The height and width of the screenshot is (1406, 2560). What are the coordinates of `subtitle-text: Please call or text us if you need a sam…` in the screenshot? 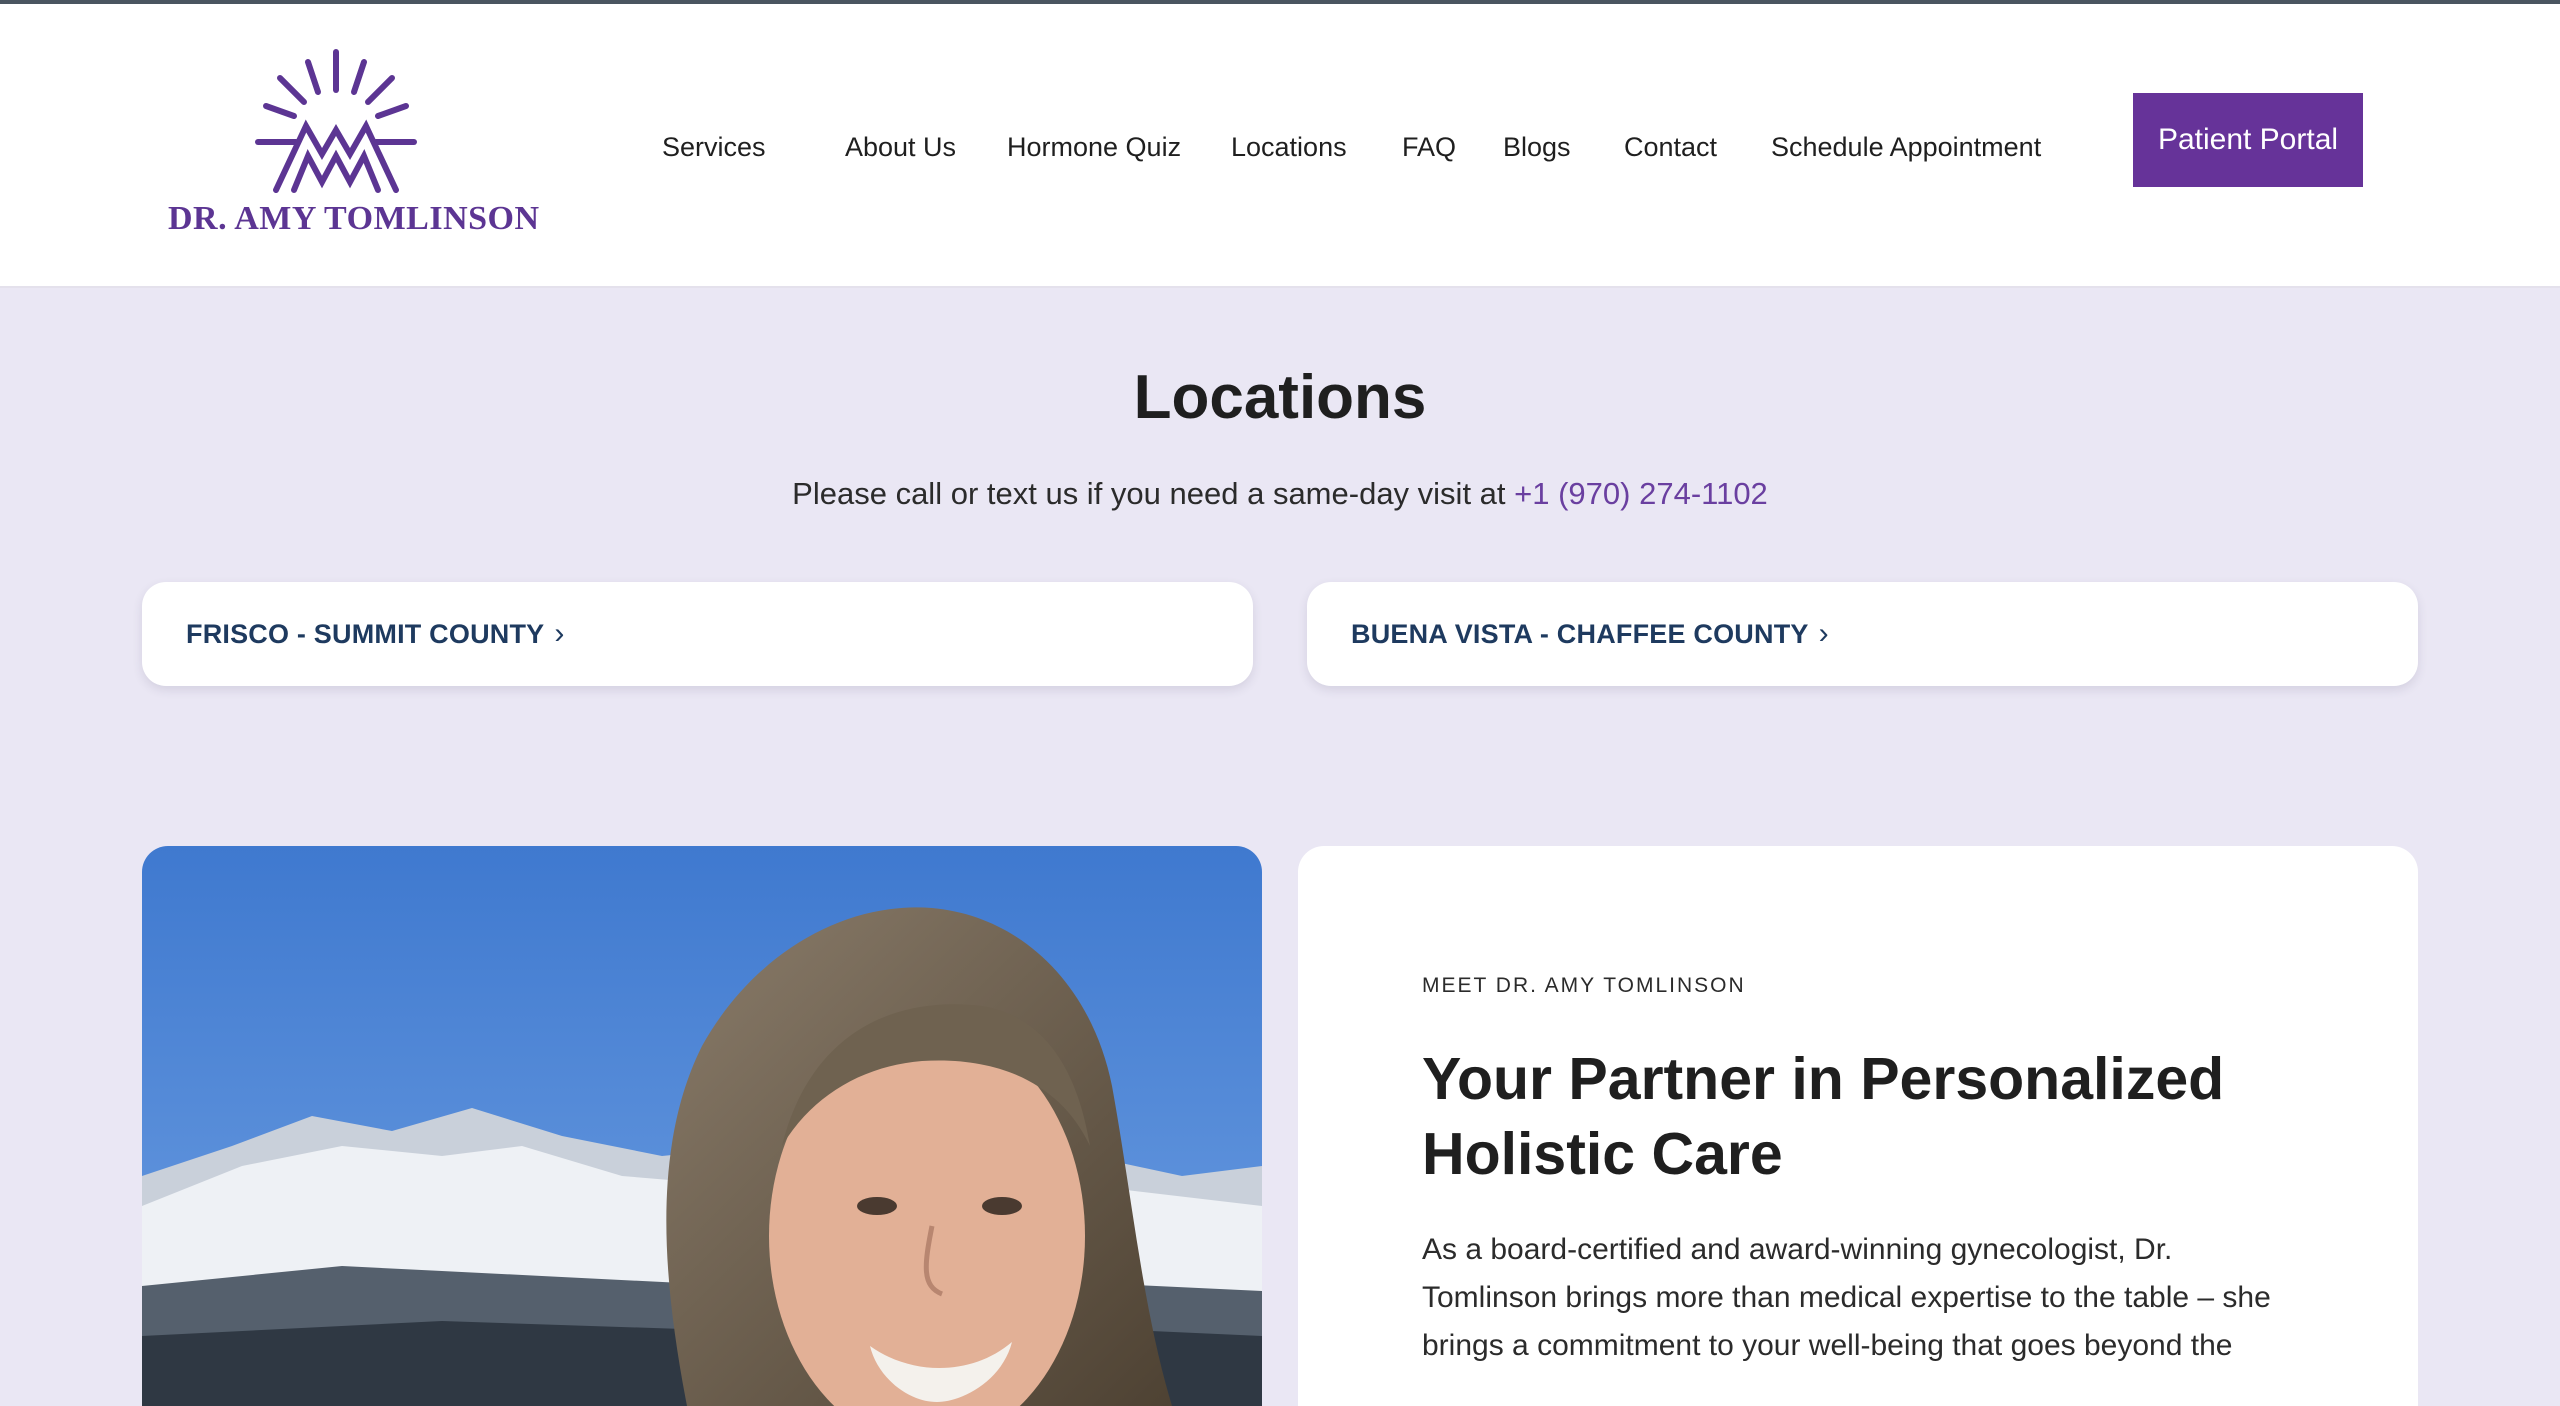 It's located at (1149, 493).